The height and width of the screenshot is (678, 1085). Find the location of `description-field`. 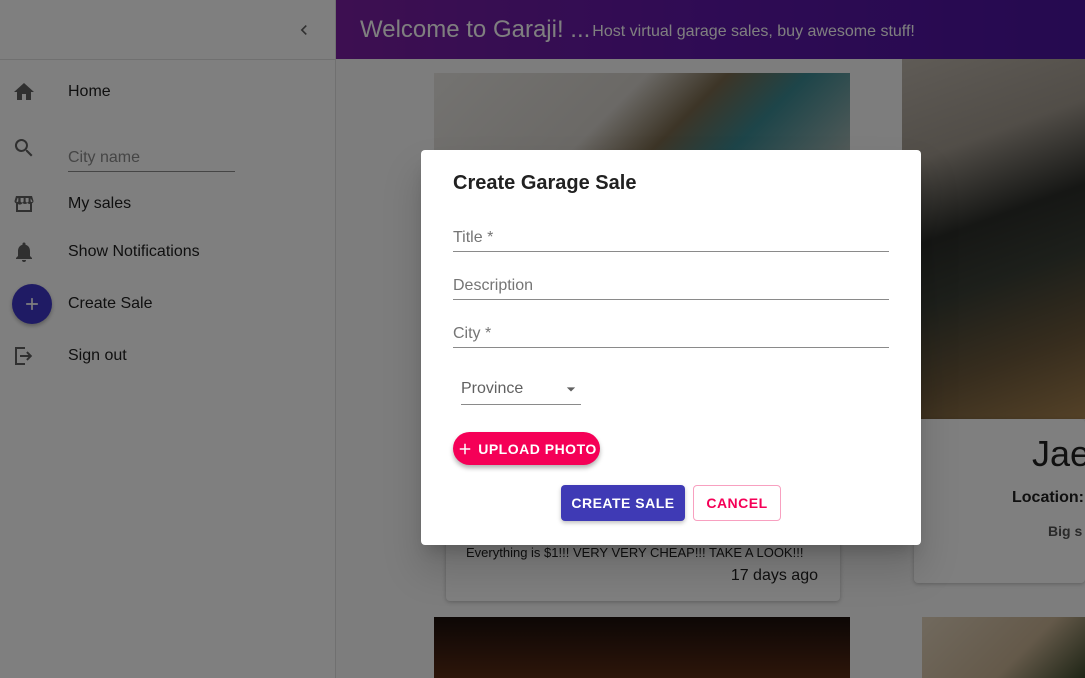

description-field is located at coordinates (671, 284).